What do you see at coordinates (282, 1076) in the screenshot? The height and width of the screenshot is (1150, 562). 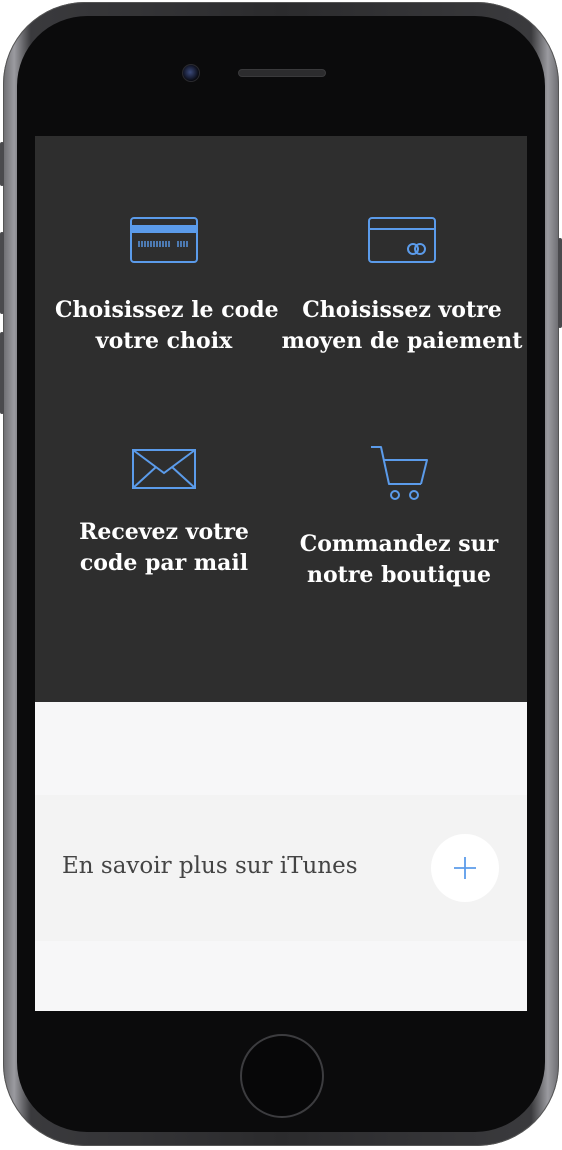 I see `home-button` at bounding box center [282, 1076].